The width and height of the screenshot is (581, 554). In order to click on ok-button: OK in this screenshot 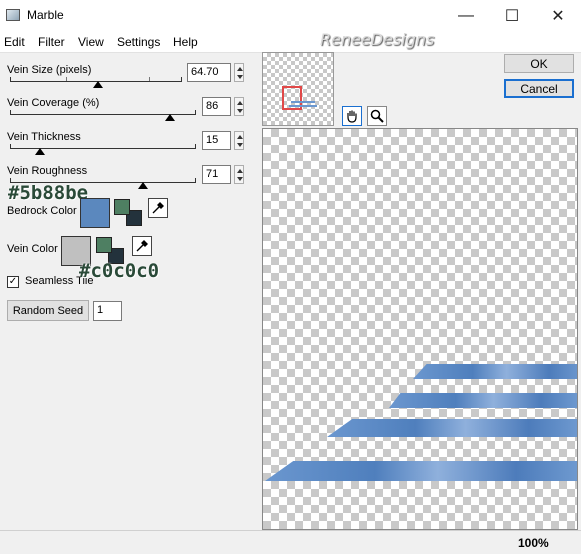, I will do `click(539, 63)`.